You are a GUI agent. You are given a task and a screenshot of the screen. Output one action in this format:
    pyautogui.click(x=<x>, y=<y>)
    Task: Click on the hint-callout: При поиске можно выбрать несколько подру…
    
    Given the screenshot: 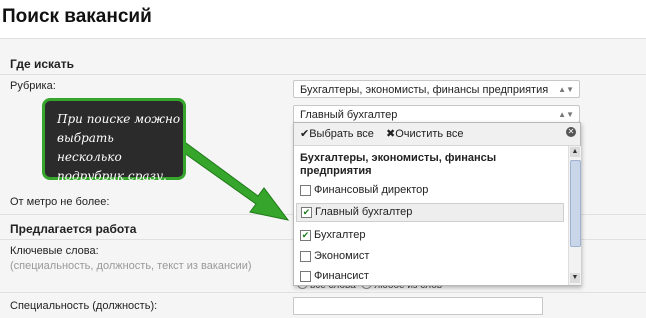 What is the action you would take?
    pyautogui.click(x=114, y=140)
    